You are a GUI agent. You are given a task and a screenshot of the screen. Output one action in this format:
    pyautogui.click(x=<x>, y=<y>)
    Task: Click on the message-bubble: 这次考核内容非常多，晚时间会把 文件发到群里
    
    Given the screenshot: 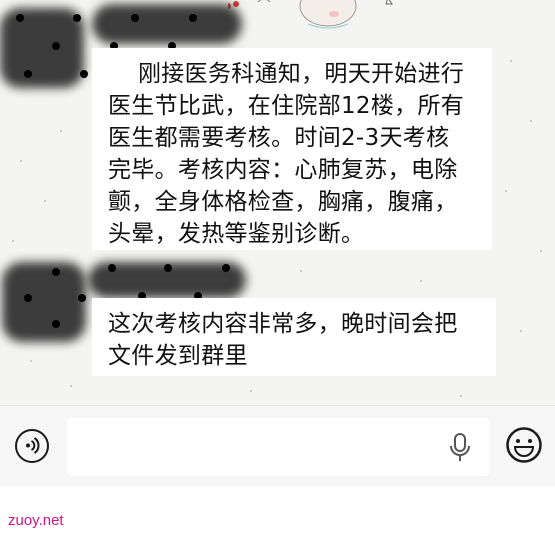 What is the action you would take?
    pyautogui.click(x=294, y=337)
    